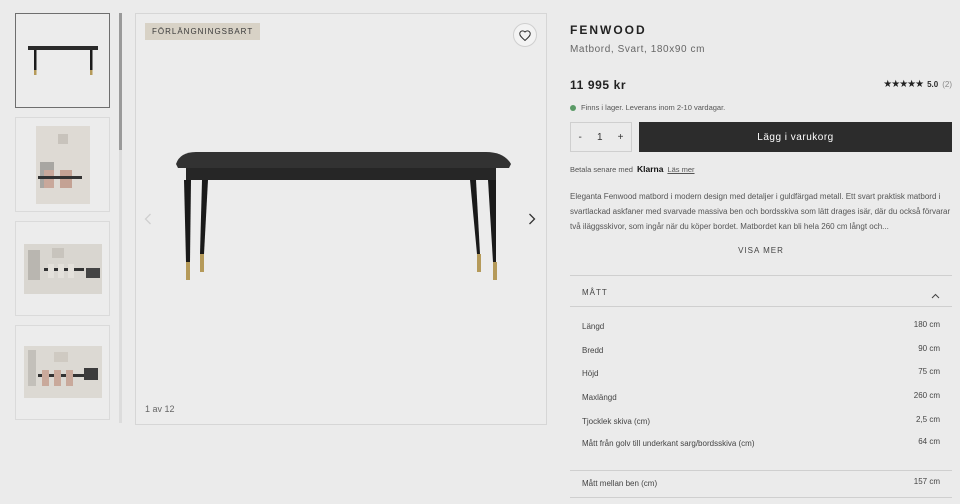  I want to click on chevron-up-icon, so click(935, 296).